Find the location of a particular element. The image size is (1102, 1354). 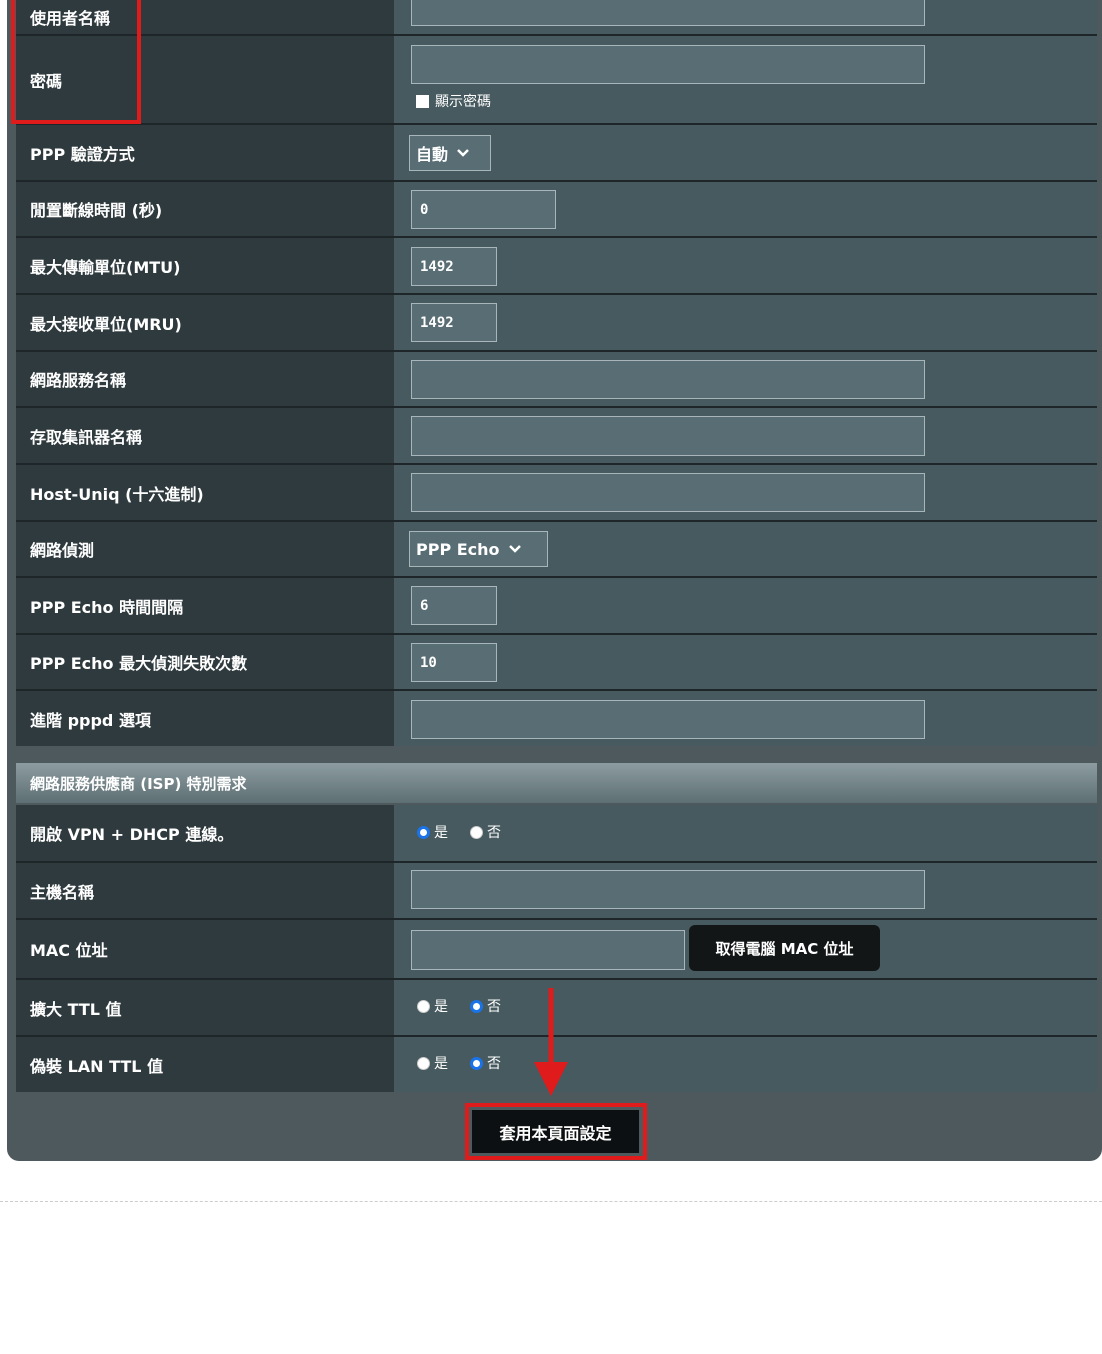

row-idle-disconnect: 閒置斷線時間 (秒) is located at coordinates (556, 209).